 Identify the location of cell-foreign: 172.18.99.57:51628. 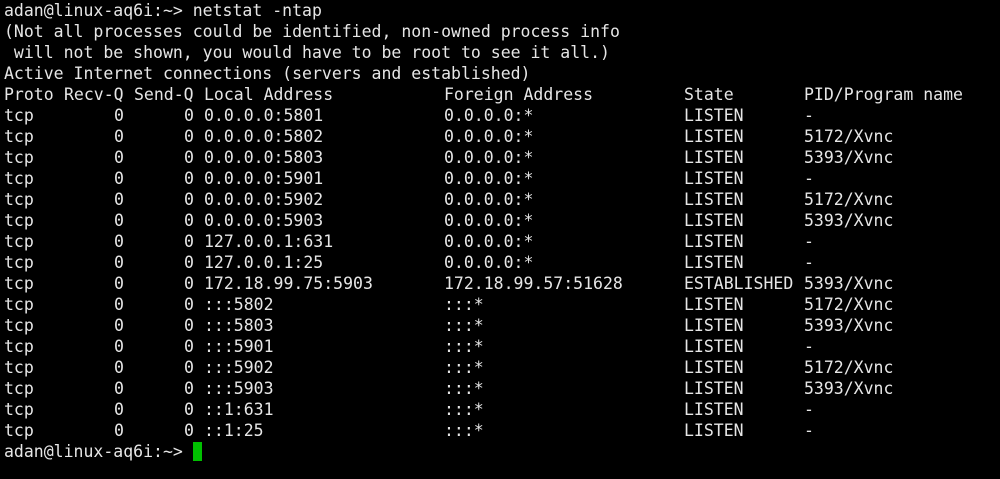
(533, 283).